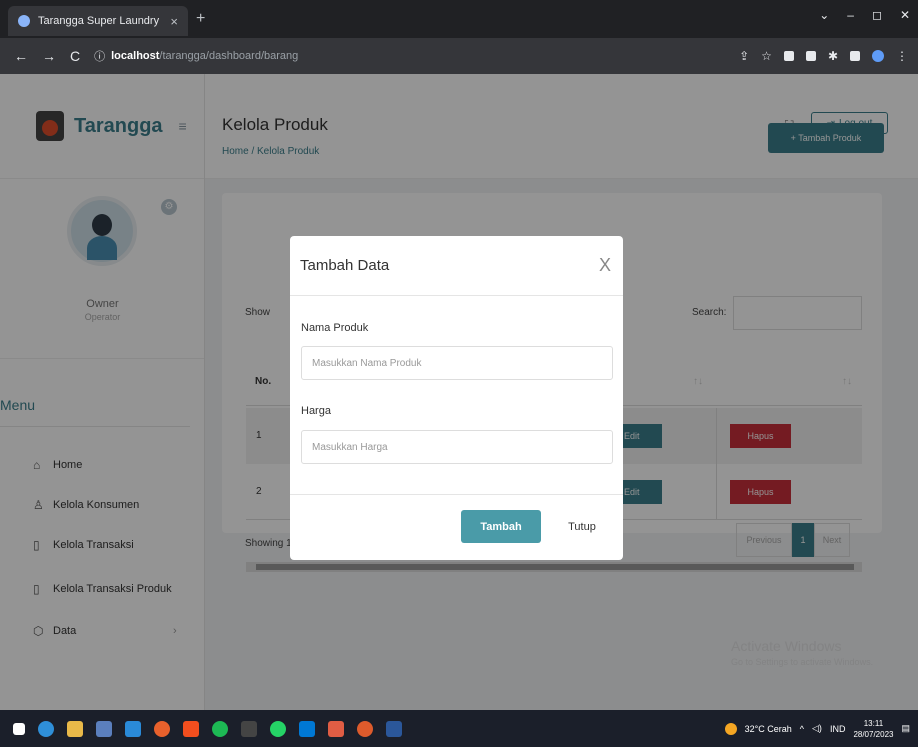 The image size is (918, 747). What do you see at coordinates (394, 728) in the screenshot?
I see `word-icon` at bounding box center [394, 728].